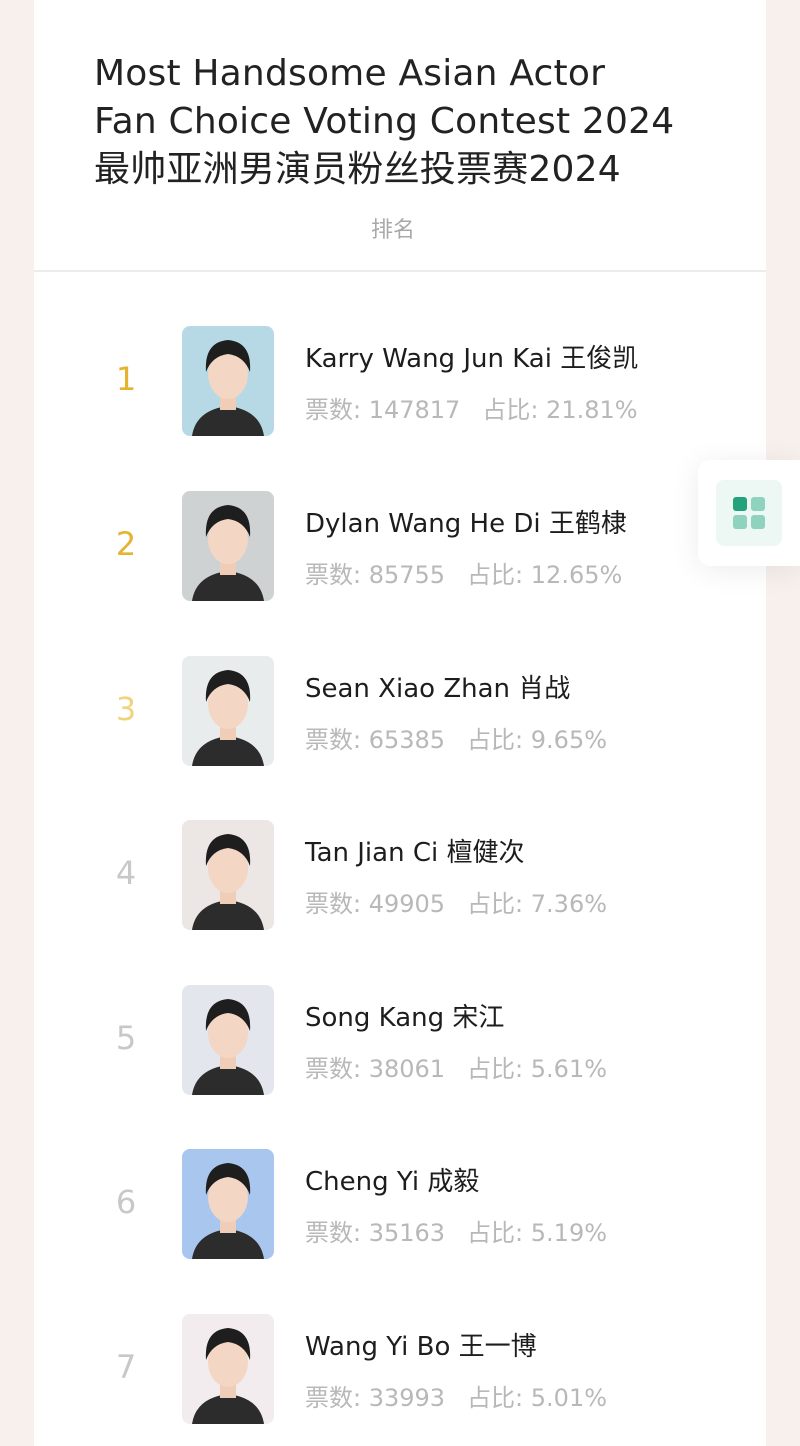  Describe the element at coordinates (375, 740) in the screenshot. I see `vote-count: 票数: 65385` at that location.